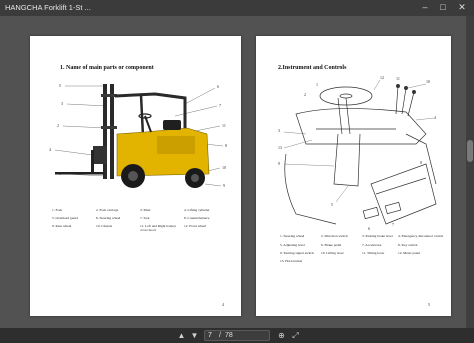 The image size is (474, 343). What do you see at coordinates (295, 335) in the screenshot?
I see `fit-page-icon: ⤢` at bounding box center [295, 335].